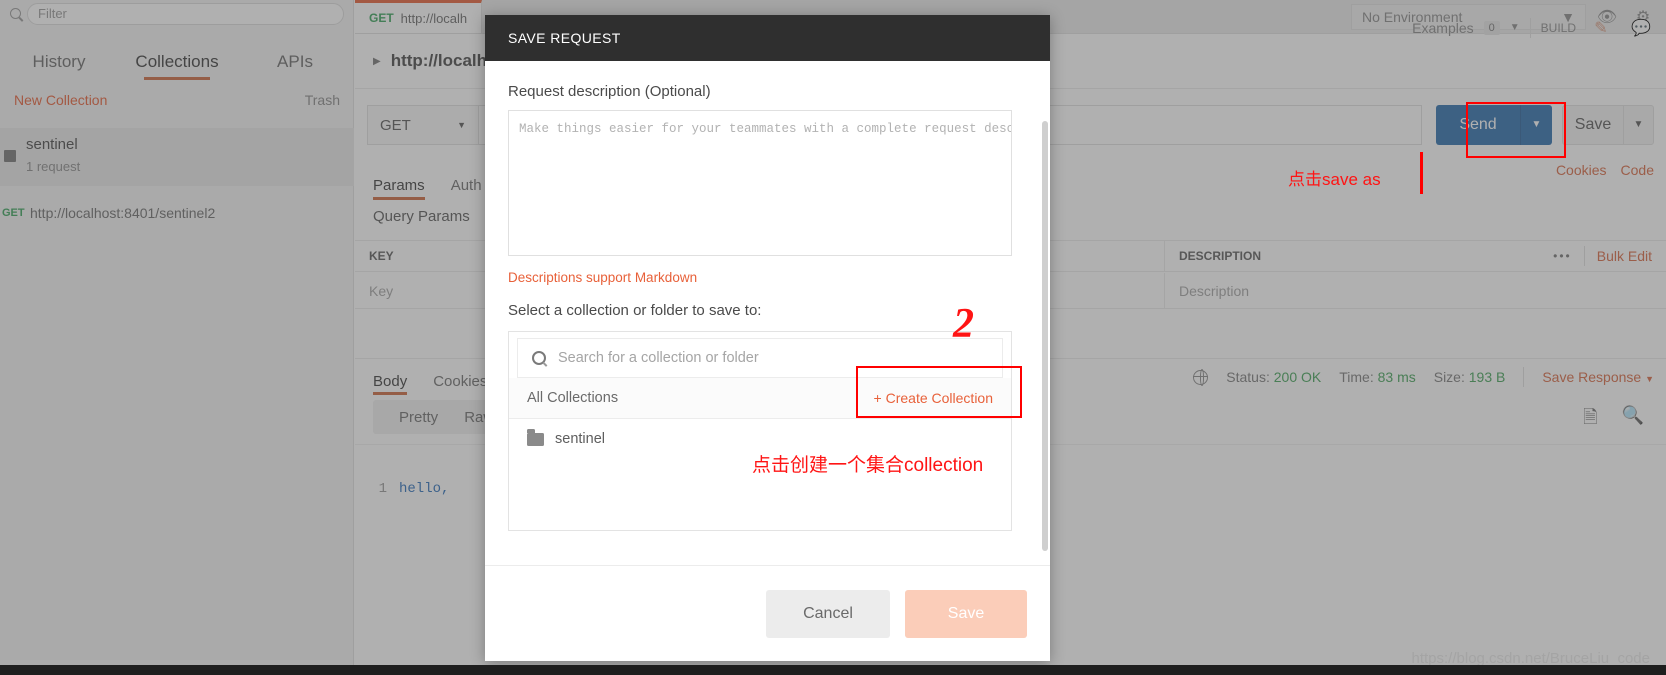 Image resolution: width=1666 pixels, height=675 pixels. I want to click on modal-title-bar: SAVE REQUEST, so click(767, 38).